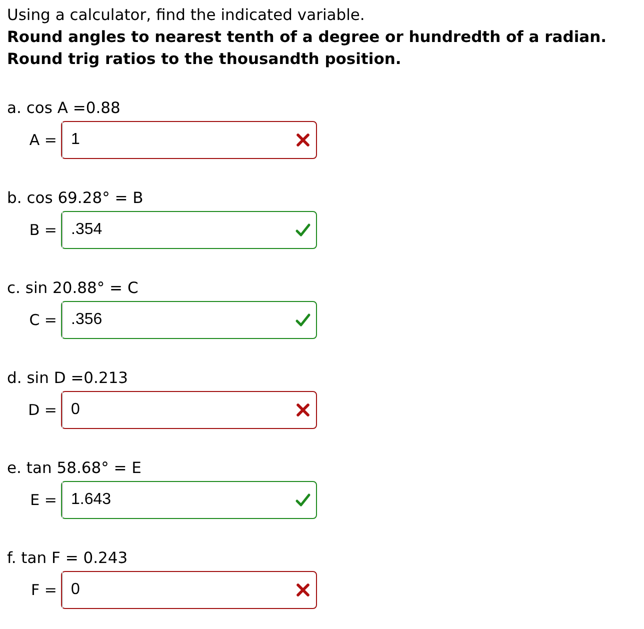 The height and width of the screenshot is (629, 644). What do you see at coordinates (204, 59) in the screenshot?
I see `instruction-text: Round trig ratios to the thousandth position.` at bounding box center [204, 59].